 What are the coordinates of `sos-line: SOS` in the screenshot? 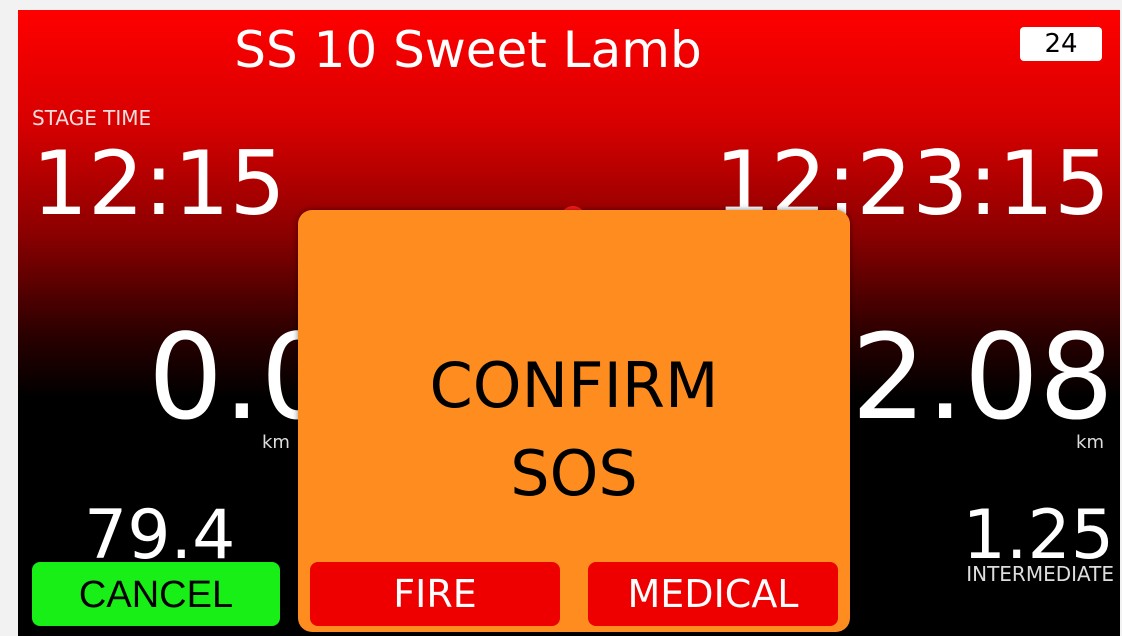 It's located at (574, 473).